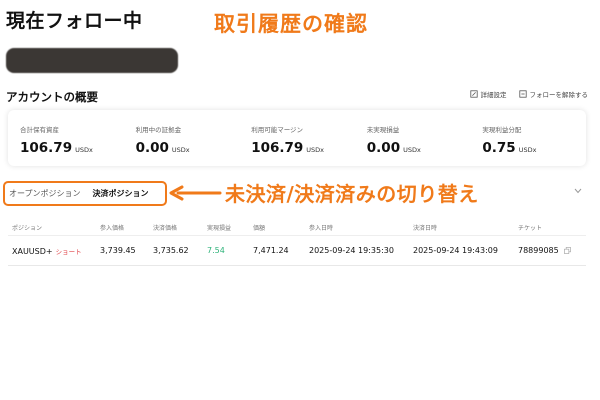  What do you see at coordinates (259, 228) in the screenshot?
I see `col-value: 価額` at bounding box center [259, 228].